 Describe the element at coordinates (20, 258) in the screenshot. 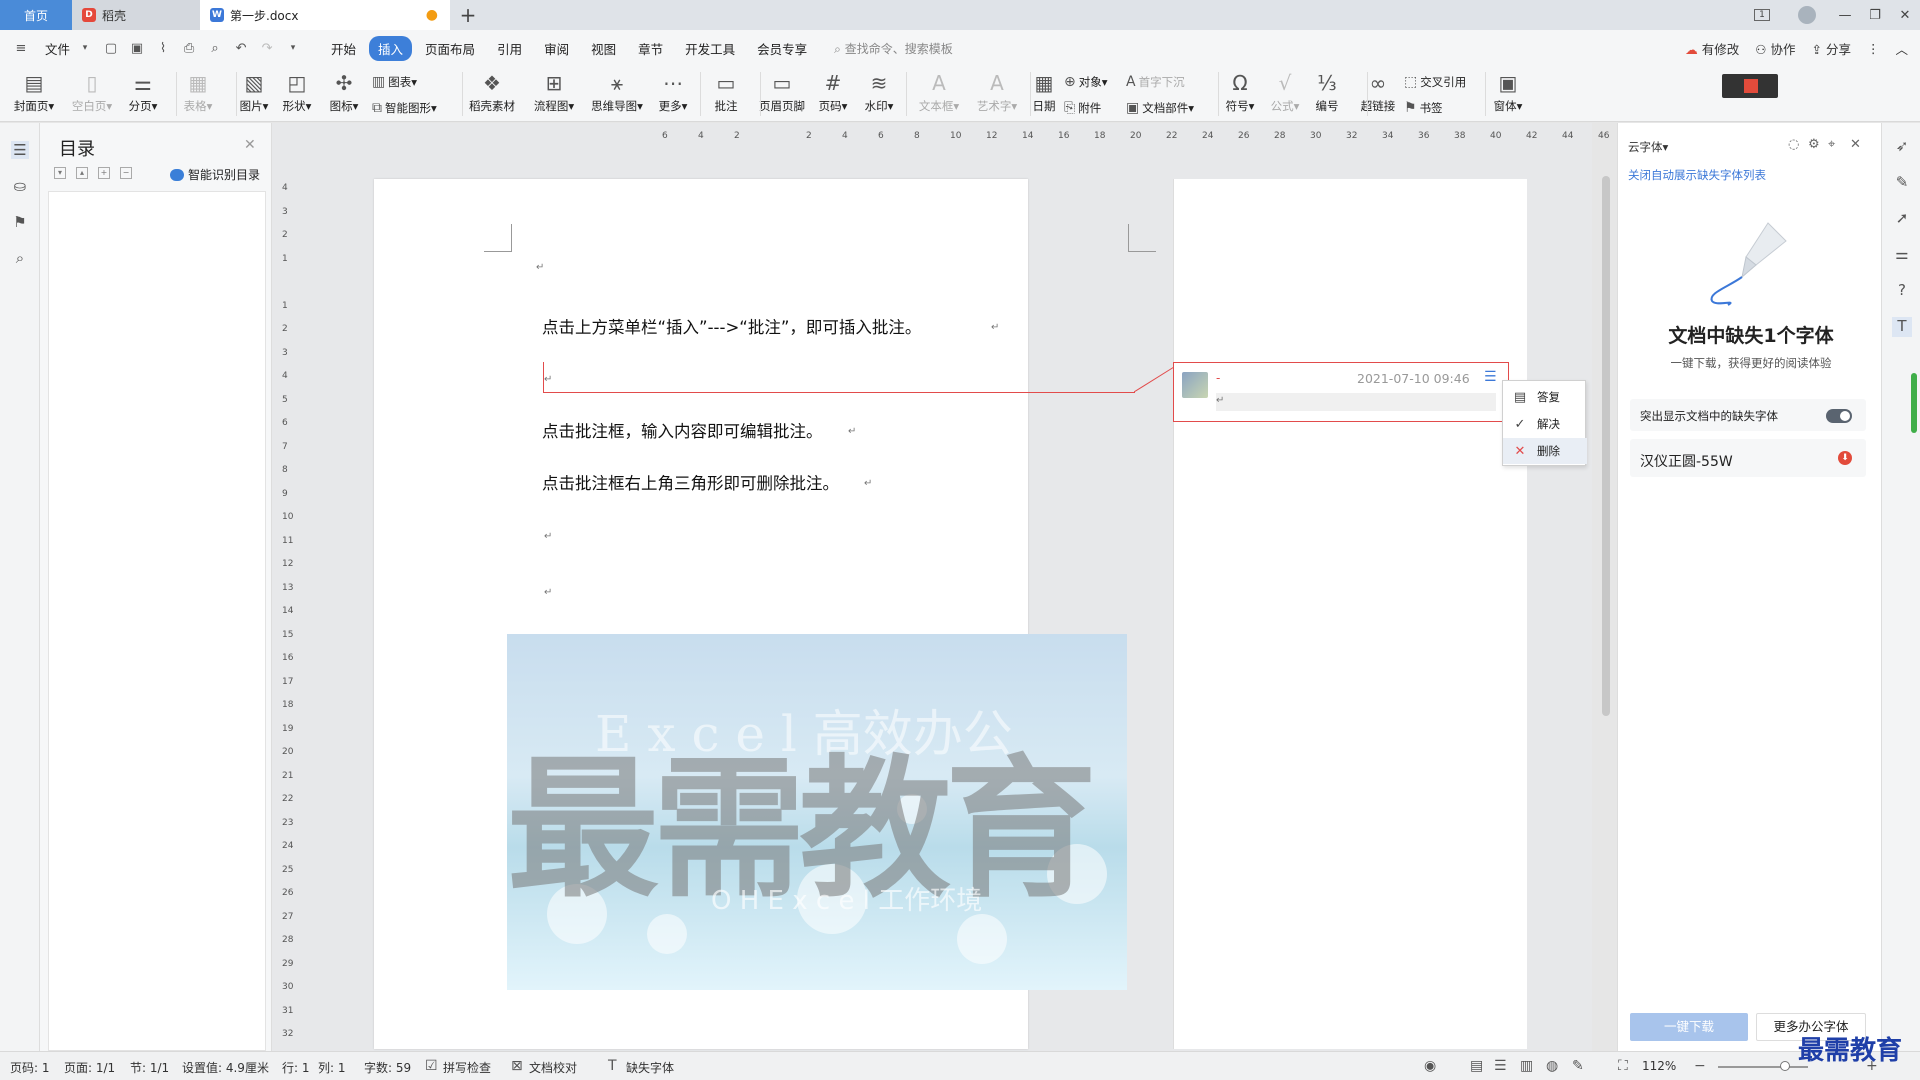

I see `find-icon: ⌕` at that location.